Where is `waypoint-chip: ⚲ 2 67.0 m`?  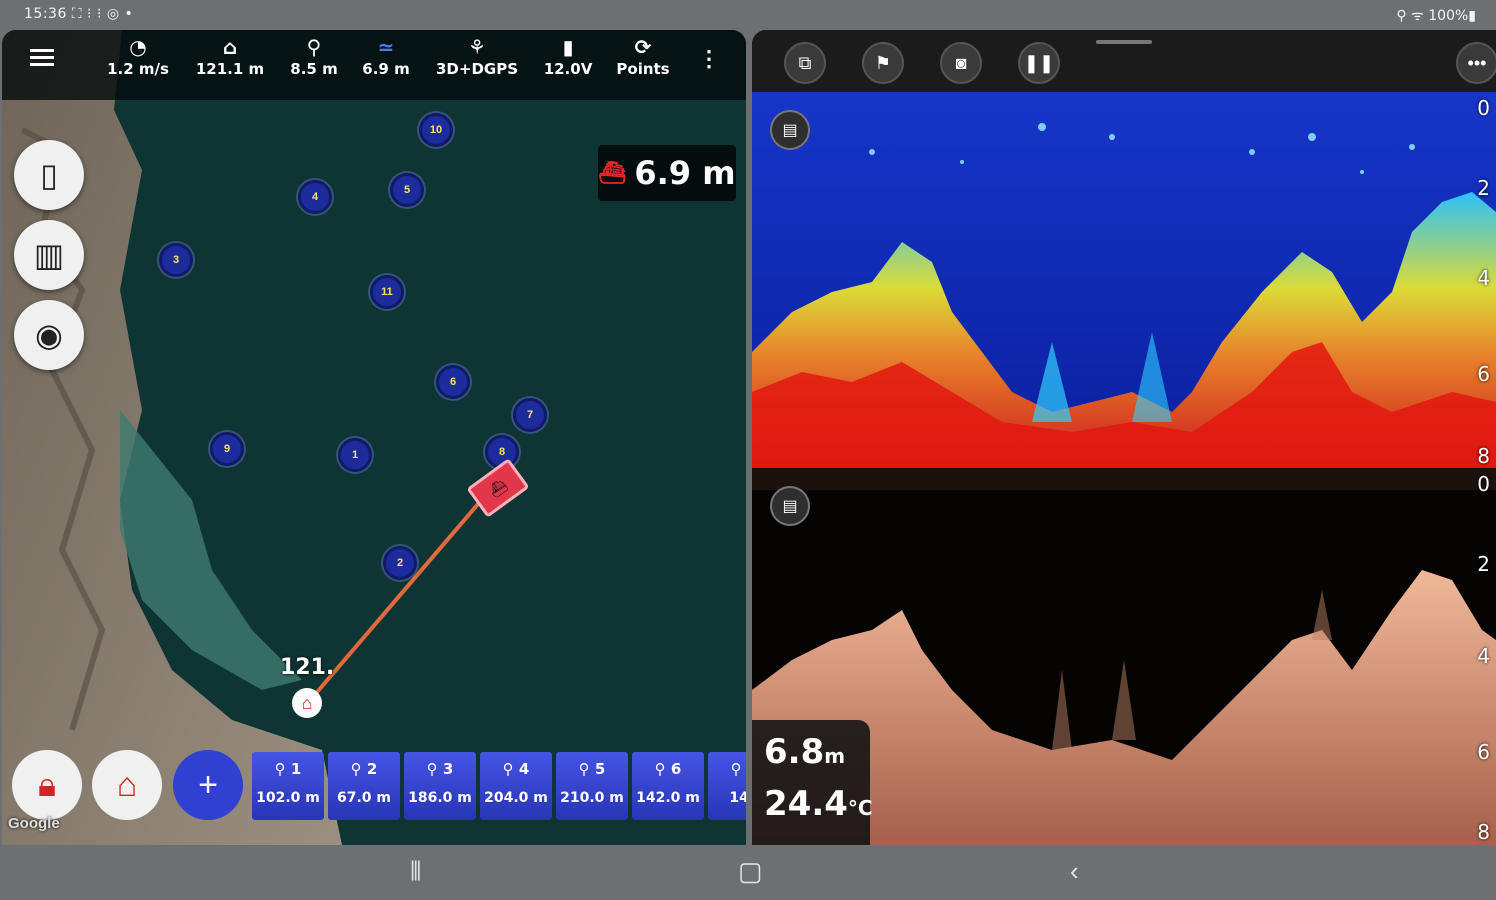 waypoint-chip: ⚲ 2 67.0 m is located at coordinates (364, 786).